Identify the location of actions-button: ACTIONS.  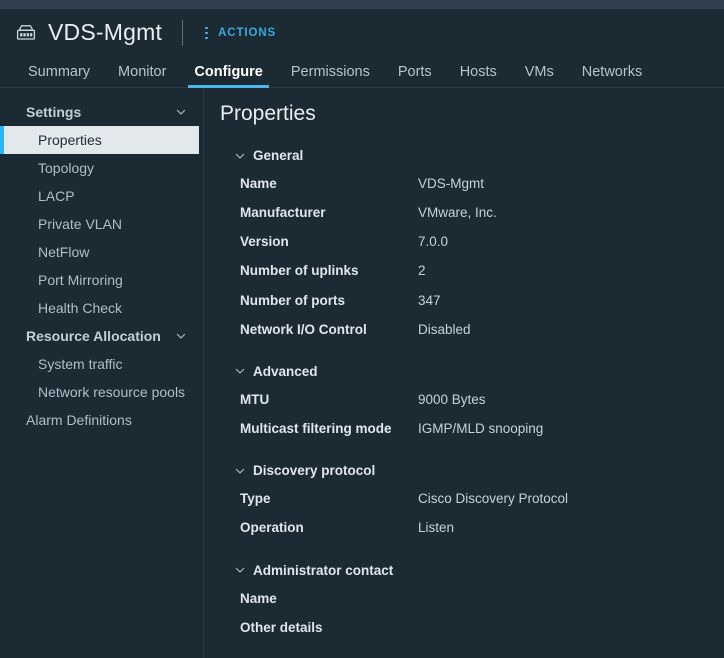
(238, 33).